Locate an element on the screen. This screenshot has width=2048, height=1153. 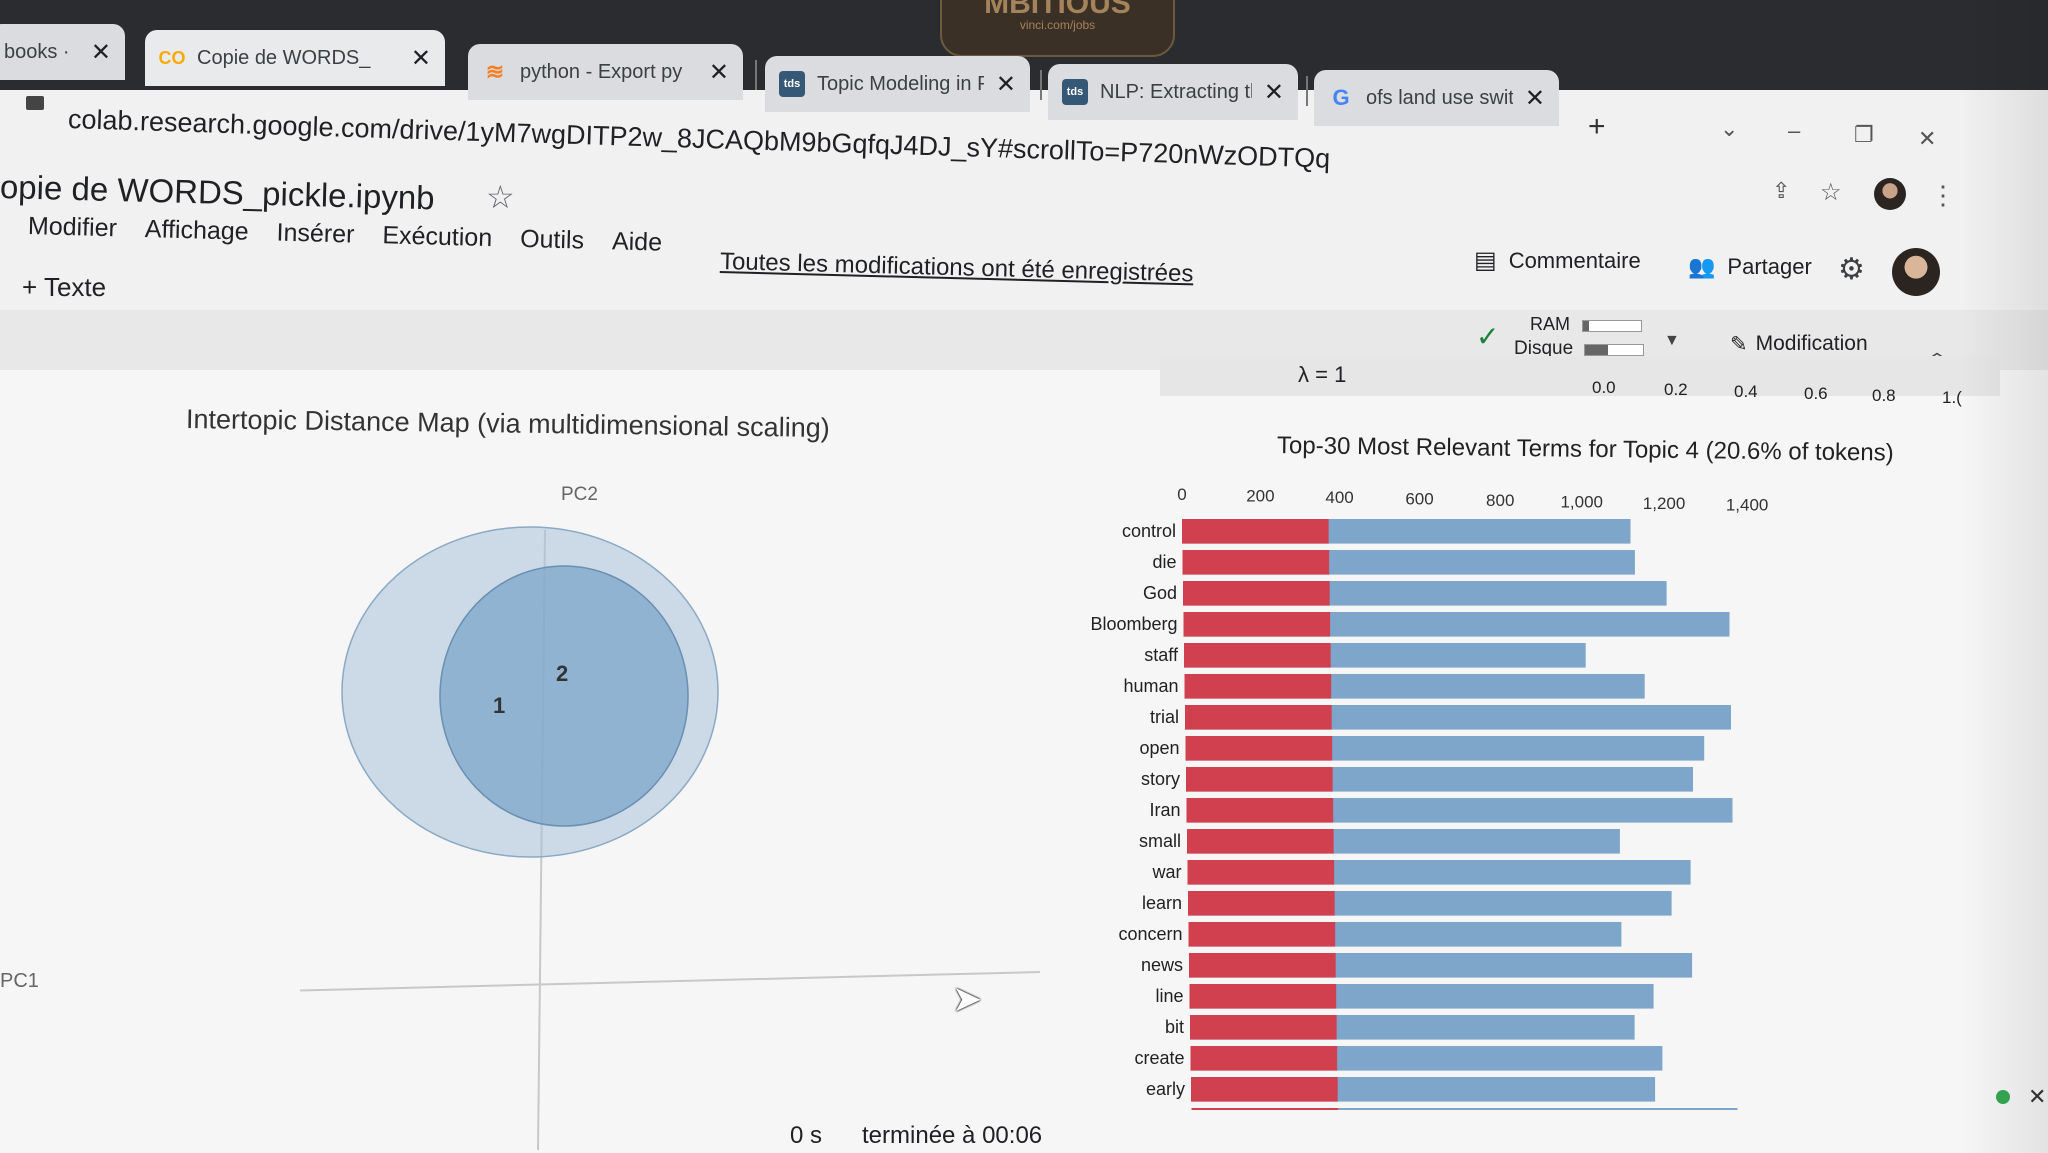
ram-meter is located at coordinates (1612, 326).